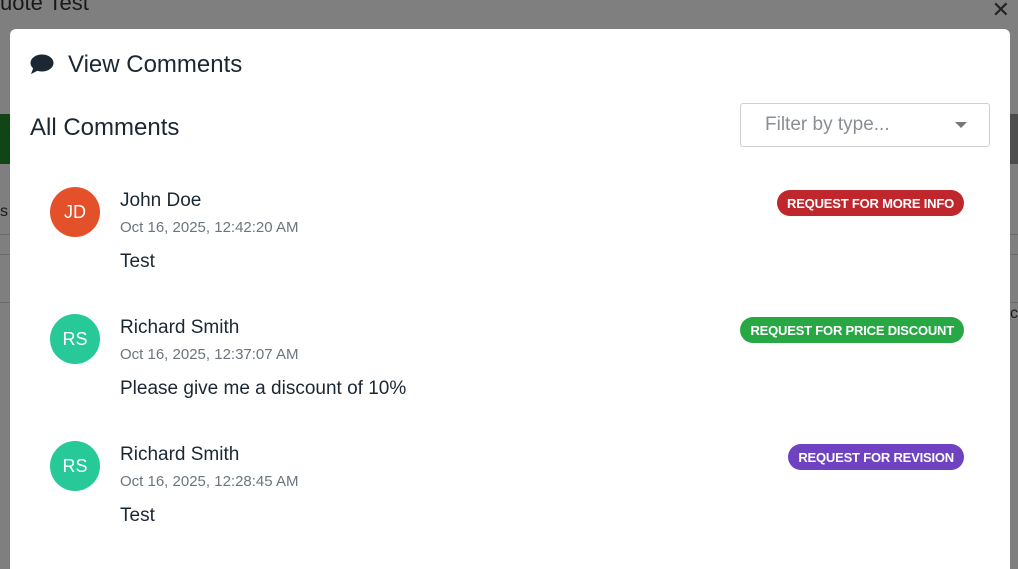 The width and height of the screenshot is (1018, 569). Describe the element at coordinates (161, 200) in the screenshot. I see `comment-author: John Doe` at that location.